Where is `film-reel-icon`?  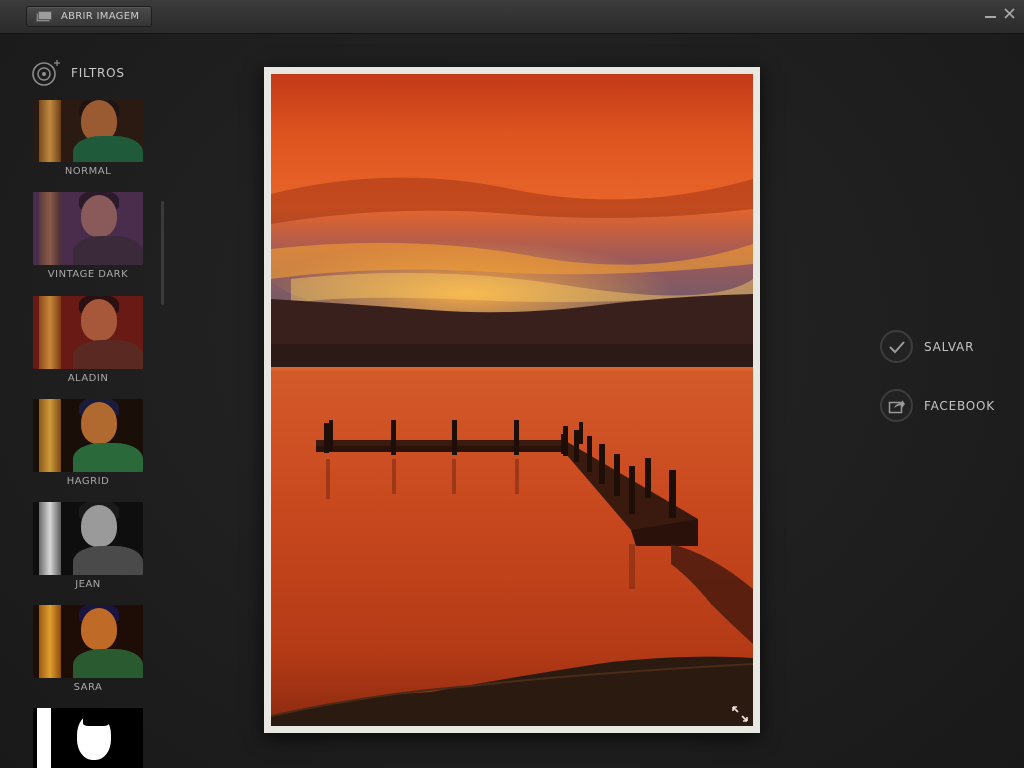 film-reel-icon is located at coordinates (46, 73).